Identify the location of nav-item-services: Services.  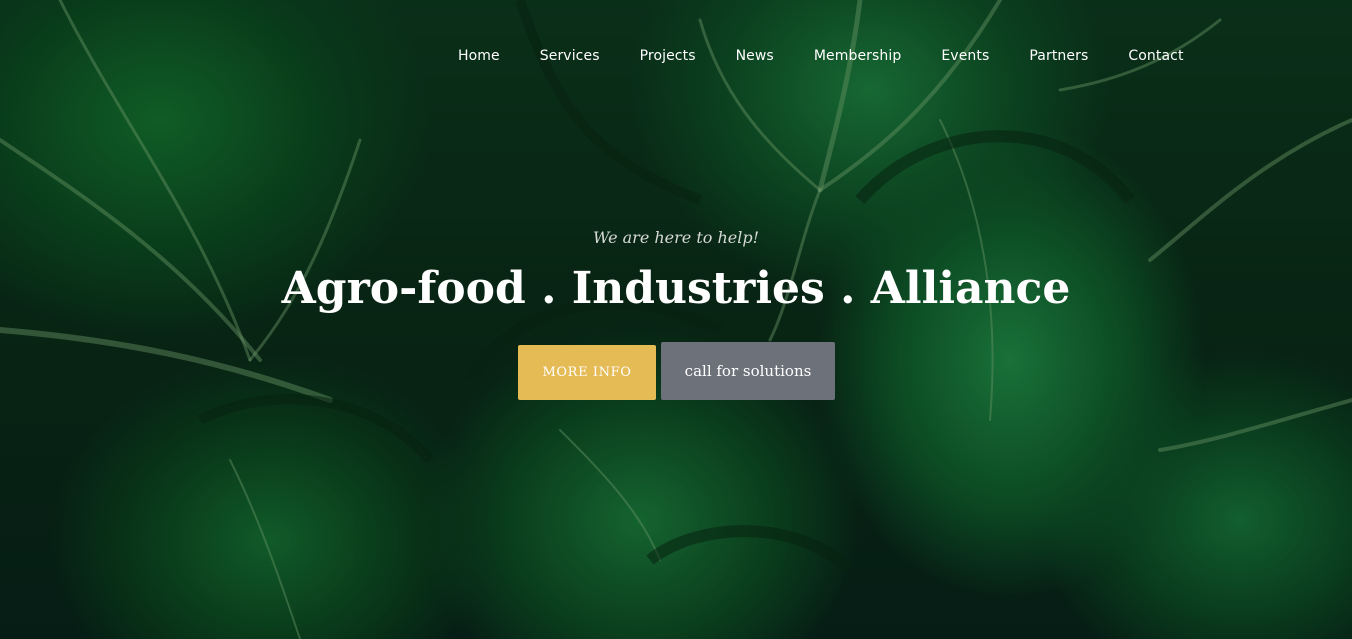
(570, 56).